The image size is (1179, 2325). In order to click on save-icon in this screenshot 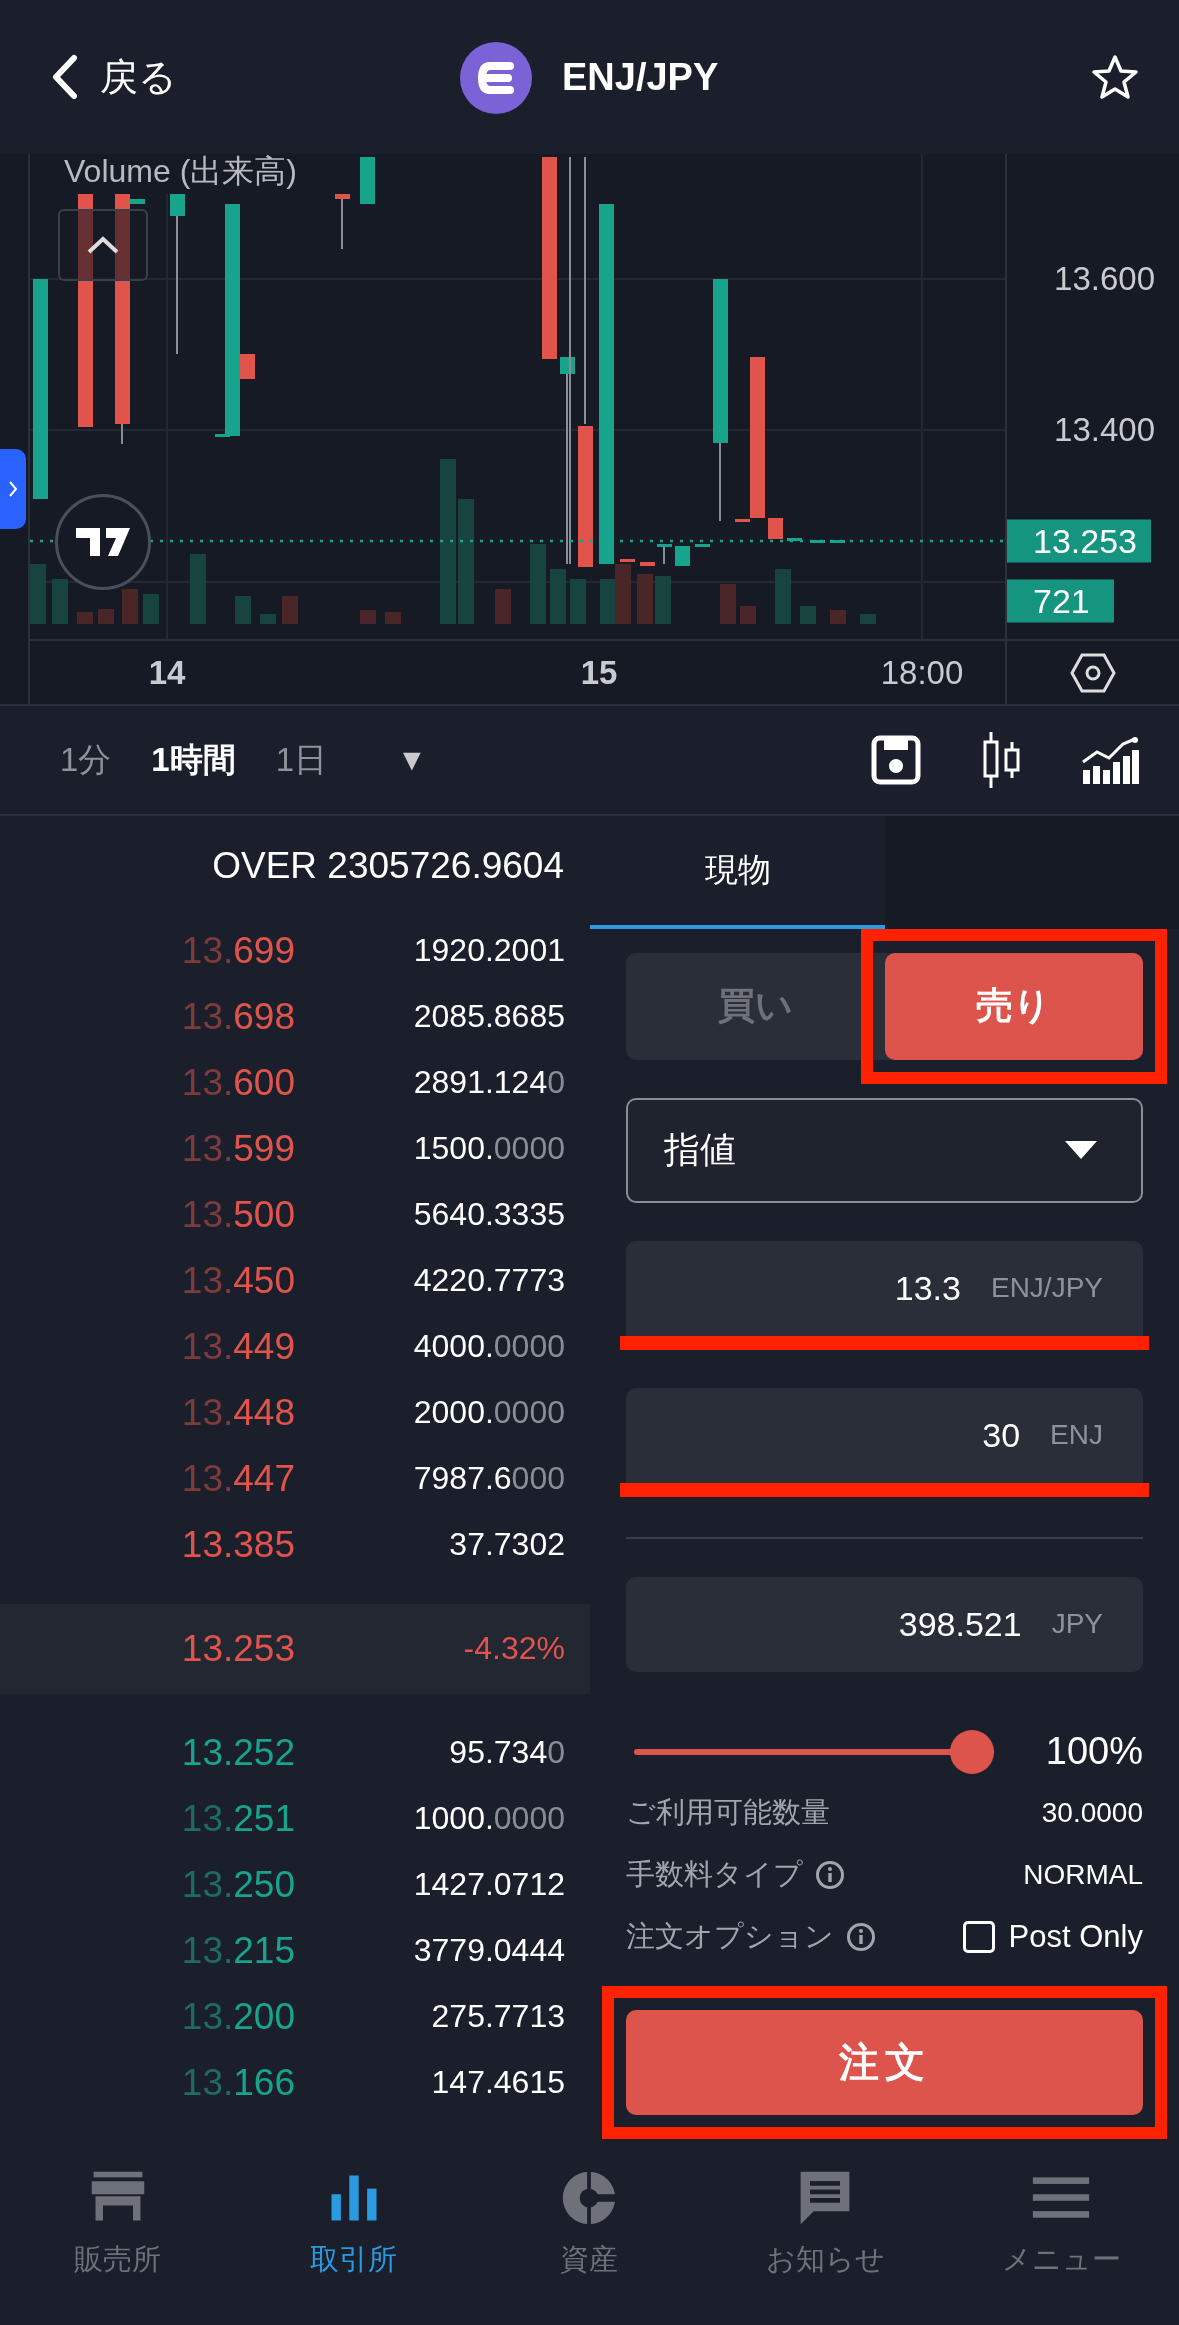, I will do `click(896, 760)`.